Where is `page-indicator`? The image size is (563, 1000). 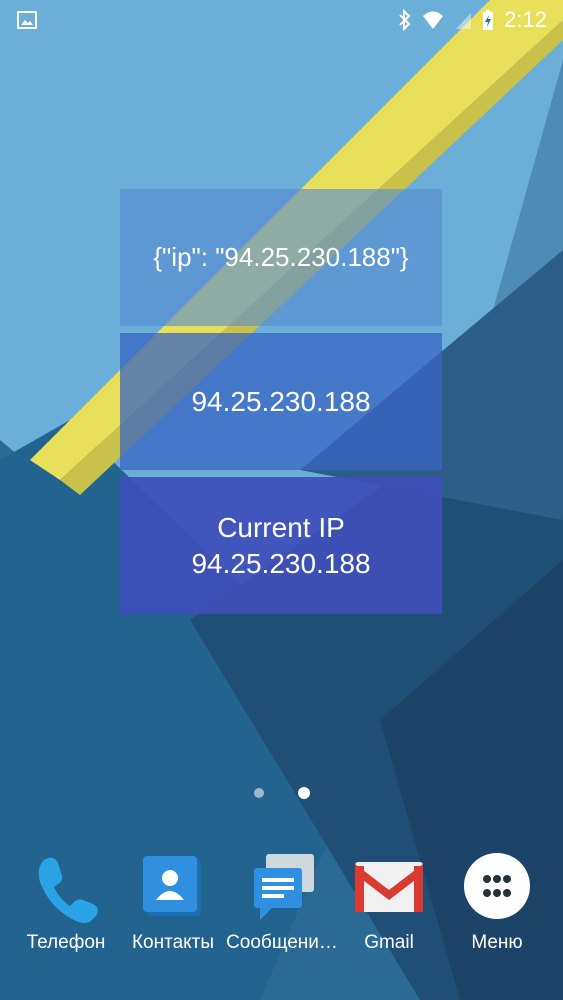
page-indicator is located at coordinates (281, 793).